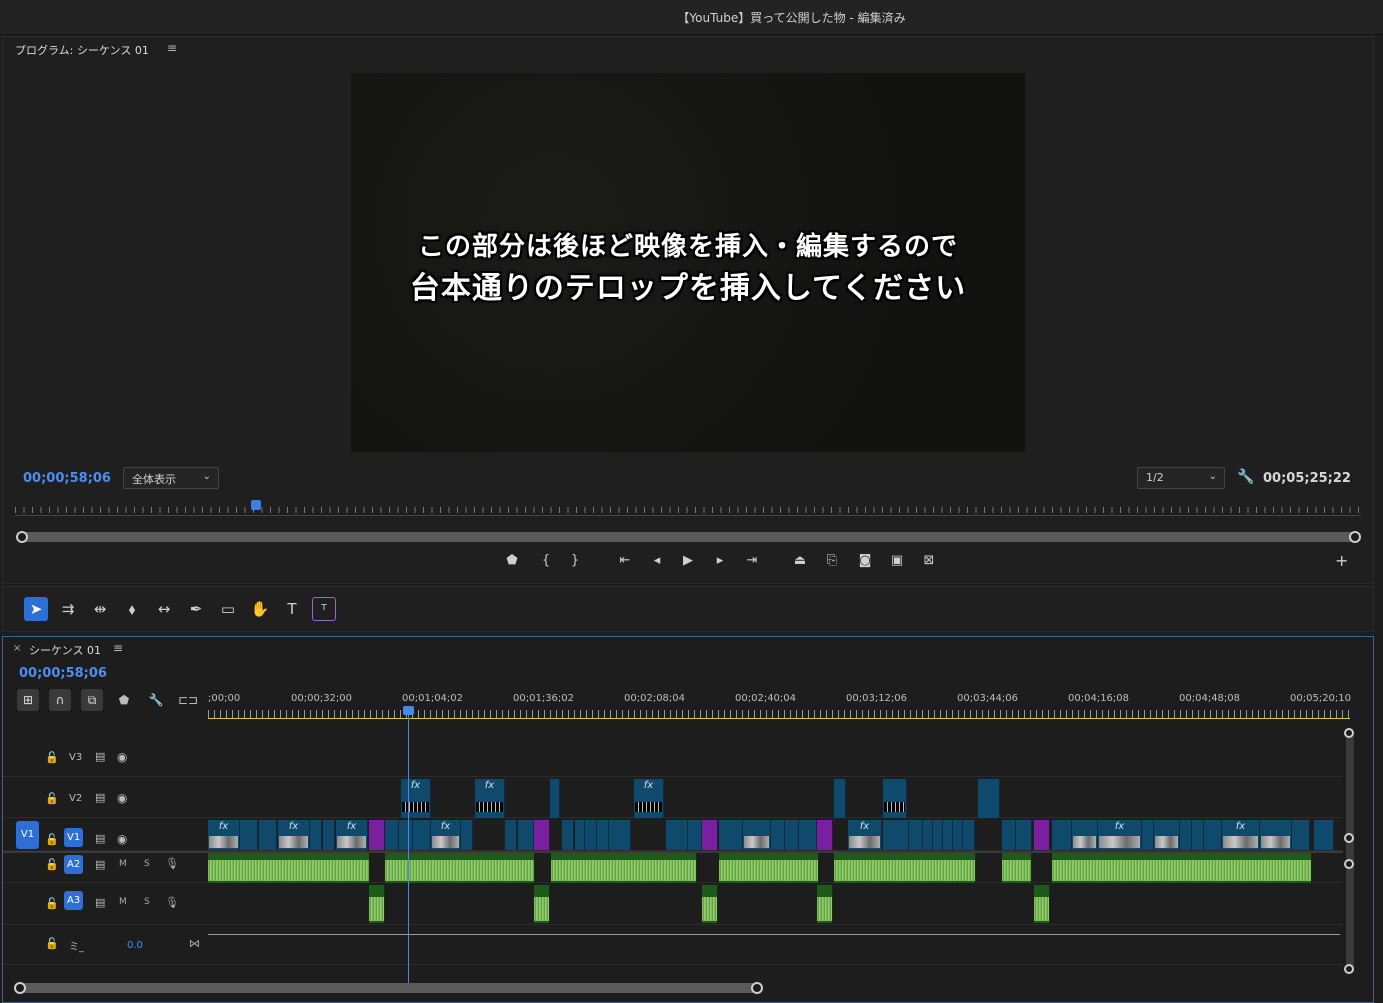 The width and height of the screenshot is (1383, 1003). What do you see at coordinates (68, 609) in the screenshot?
I see `track-select-icon: ⇉` at bounding box center [68, 609].